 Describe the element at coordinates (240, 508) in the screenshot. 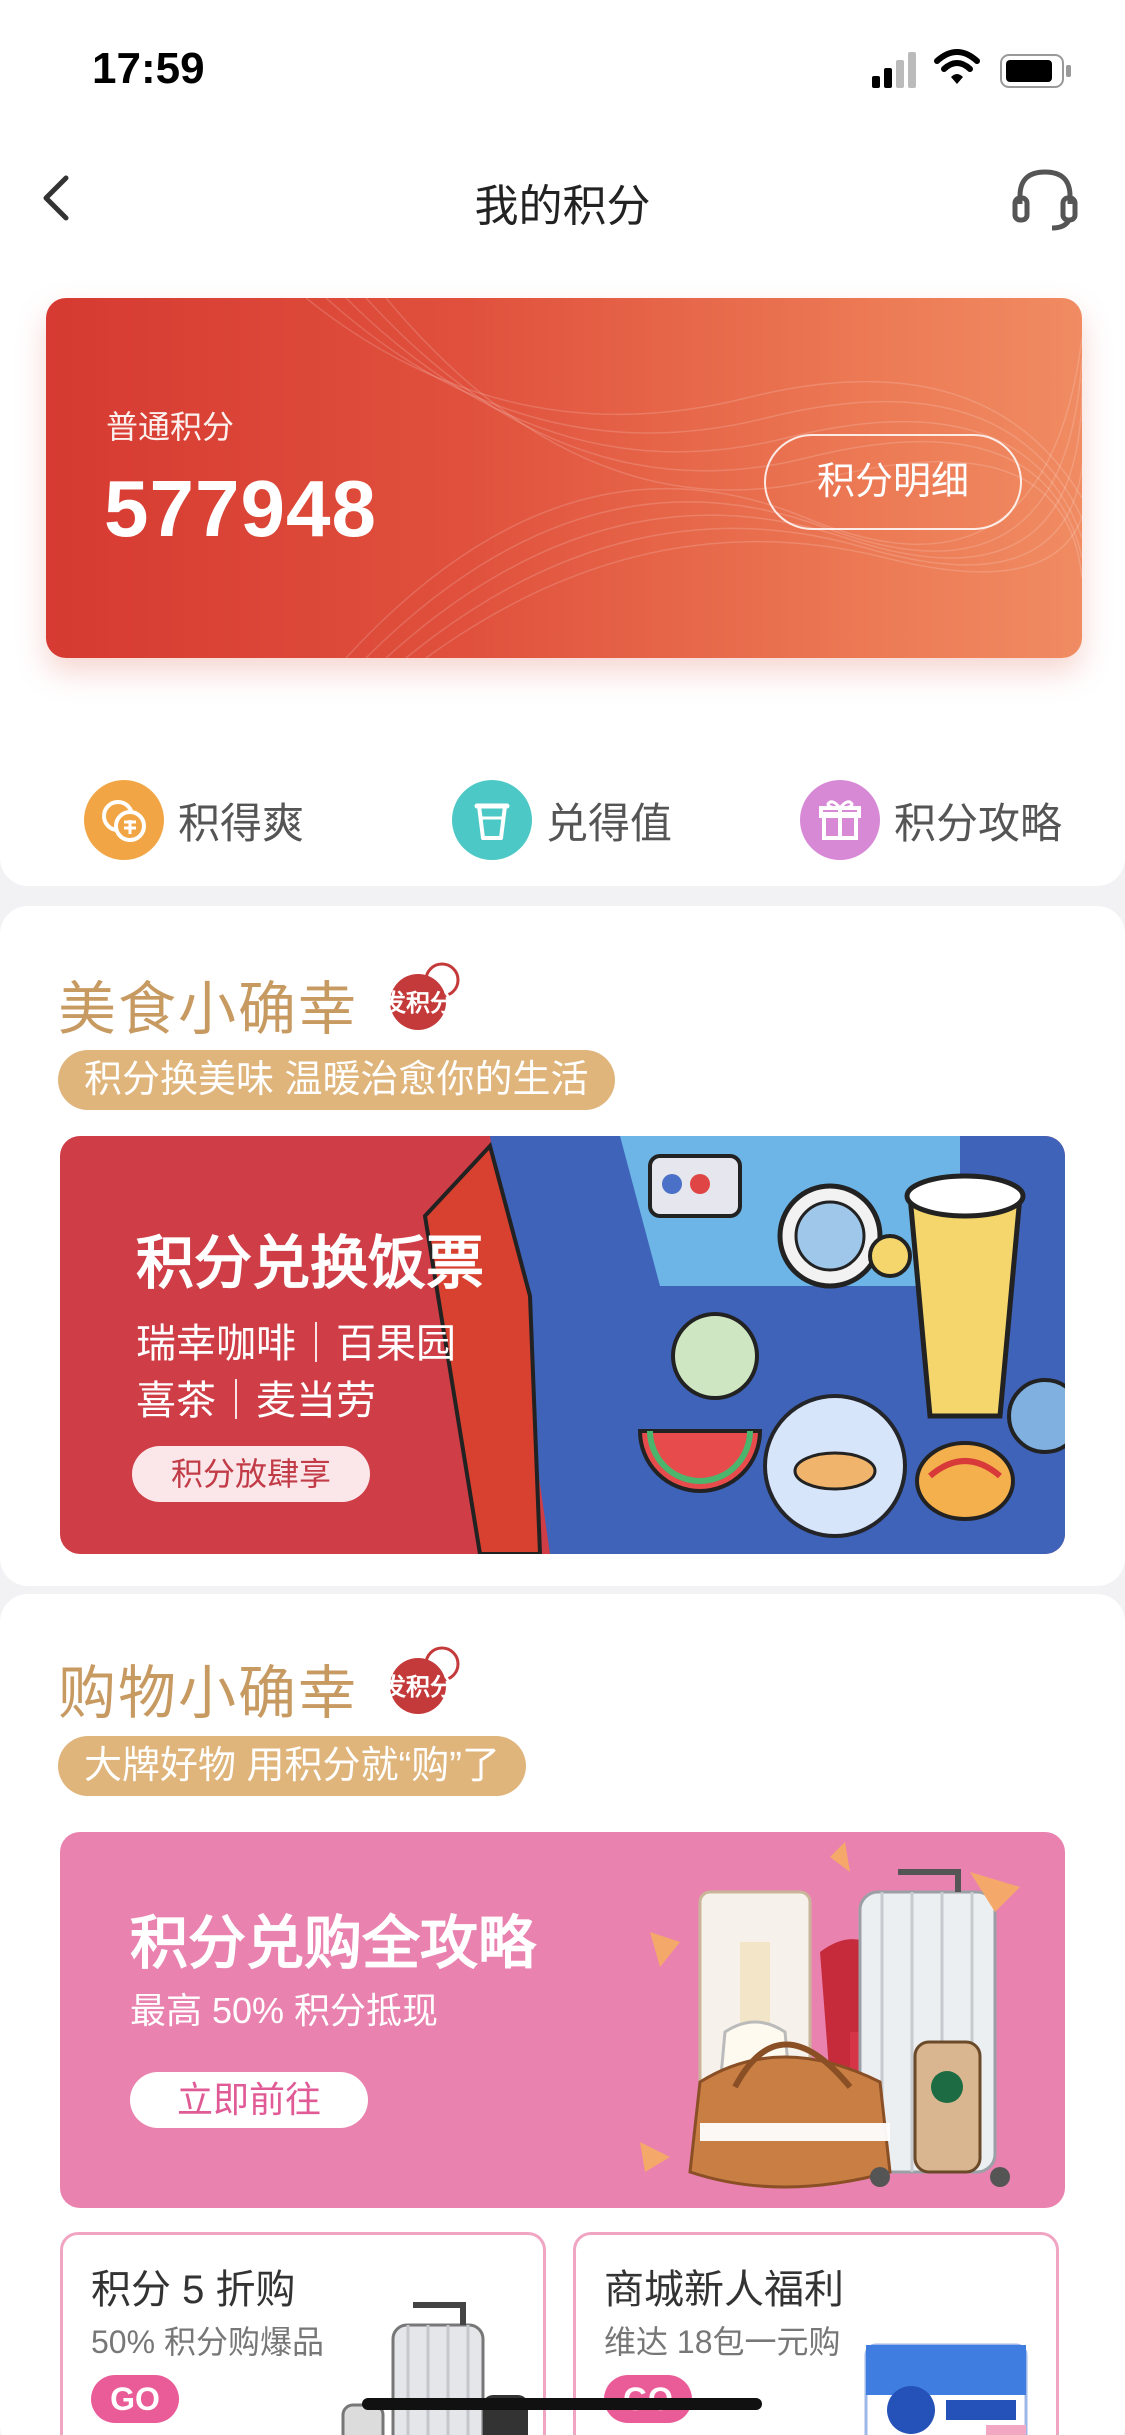

I see `points-value: 577948` at that location.